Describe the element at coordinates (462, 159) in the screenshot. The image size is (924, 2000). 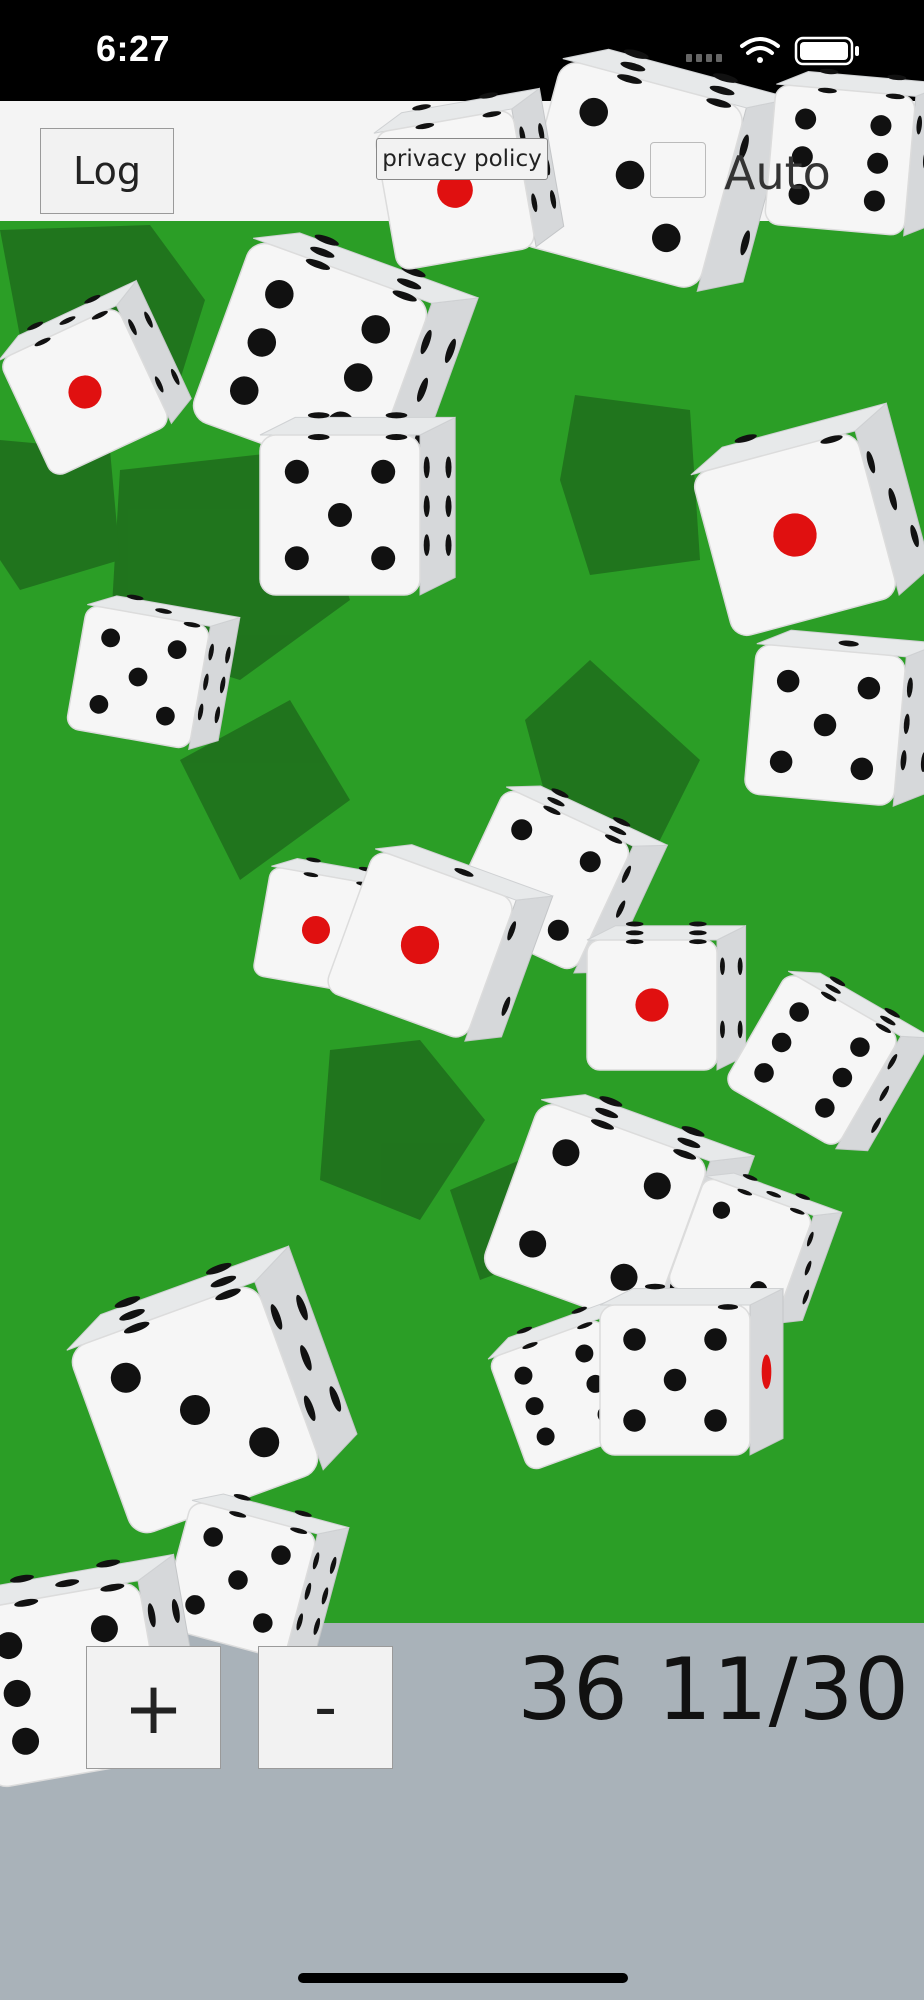
I see `privacy-policy-button: privacy policy` at that location.